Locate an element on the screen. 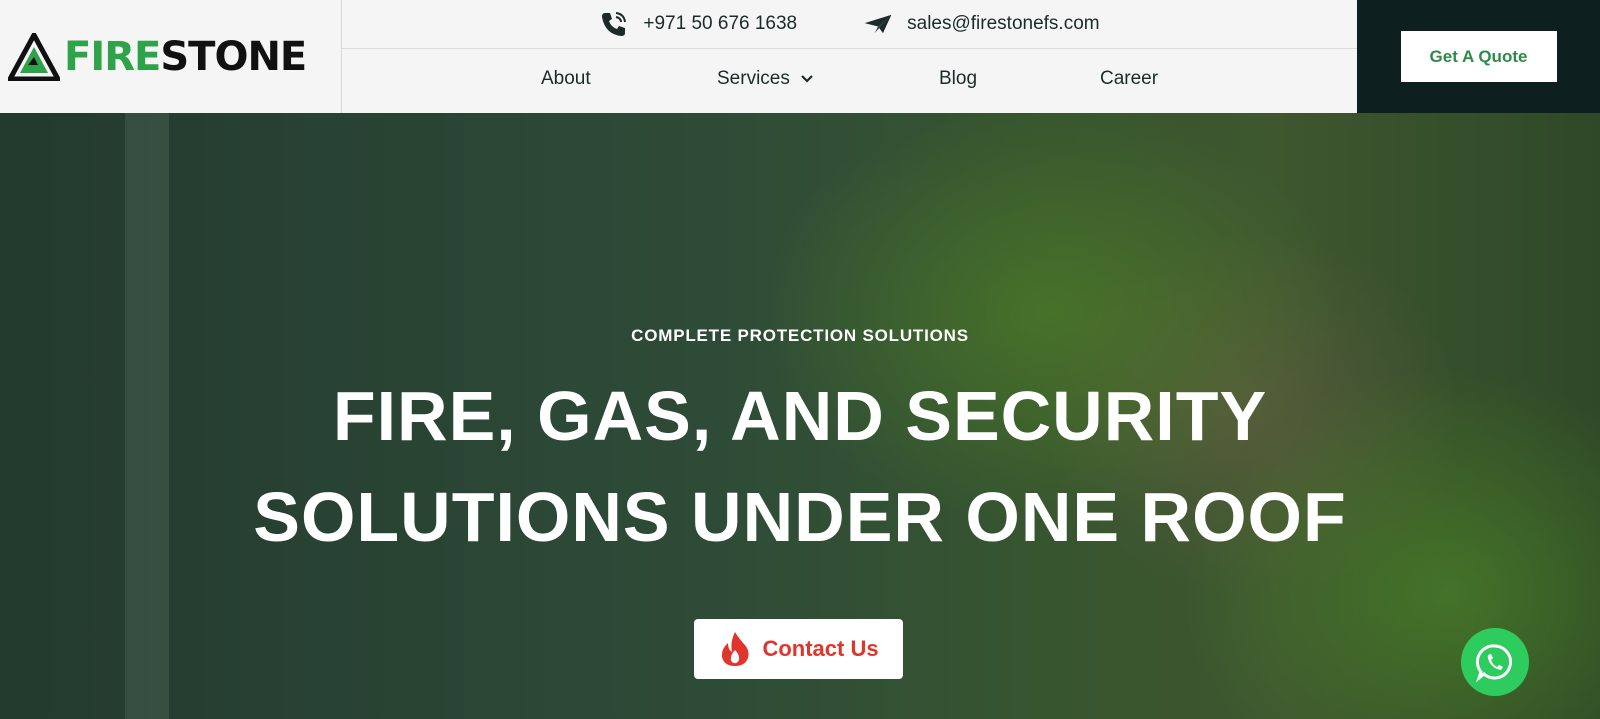 The image size is (1600, 719). contact-us-button: Contact Us is located at coordinates (798, 649).